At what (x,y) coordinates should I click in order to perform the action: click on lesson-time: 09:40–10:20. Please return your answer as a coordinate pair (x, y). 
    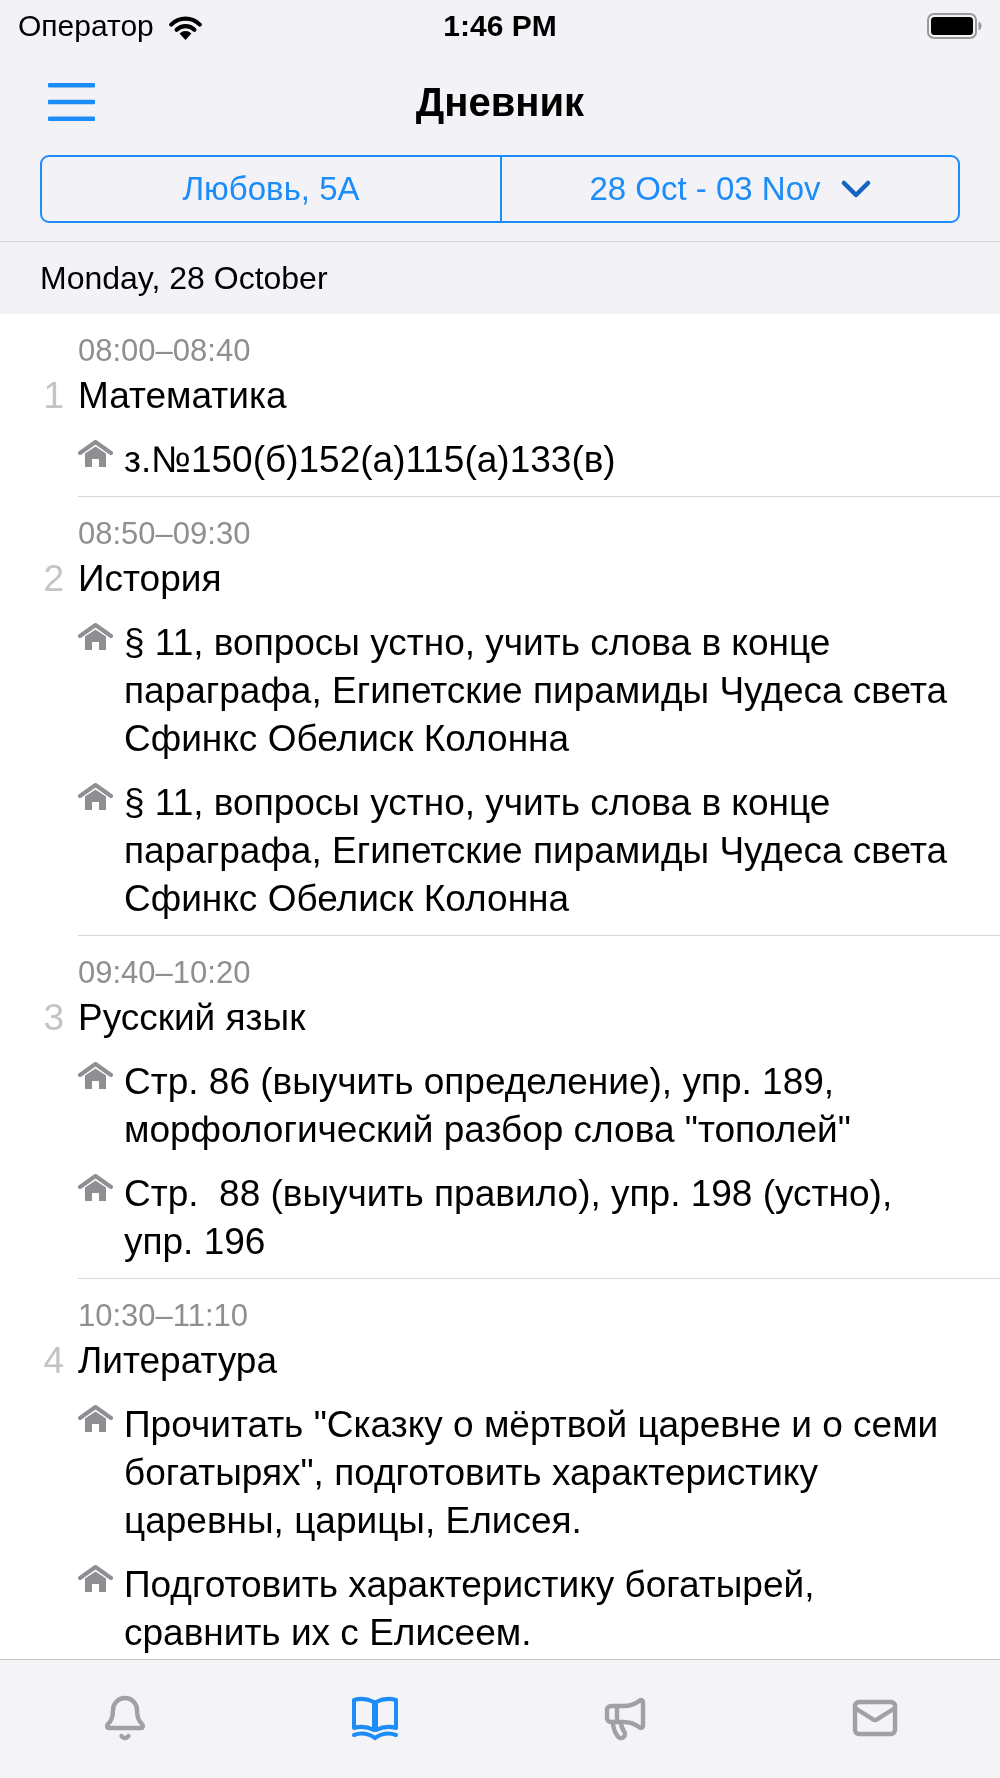
    Looking at the image, I should click on (164, 973).